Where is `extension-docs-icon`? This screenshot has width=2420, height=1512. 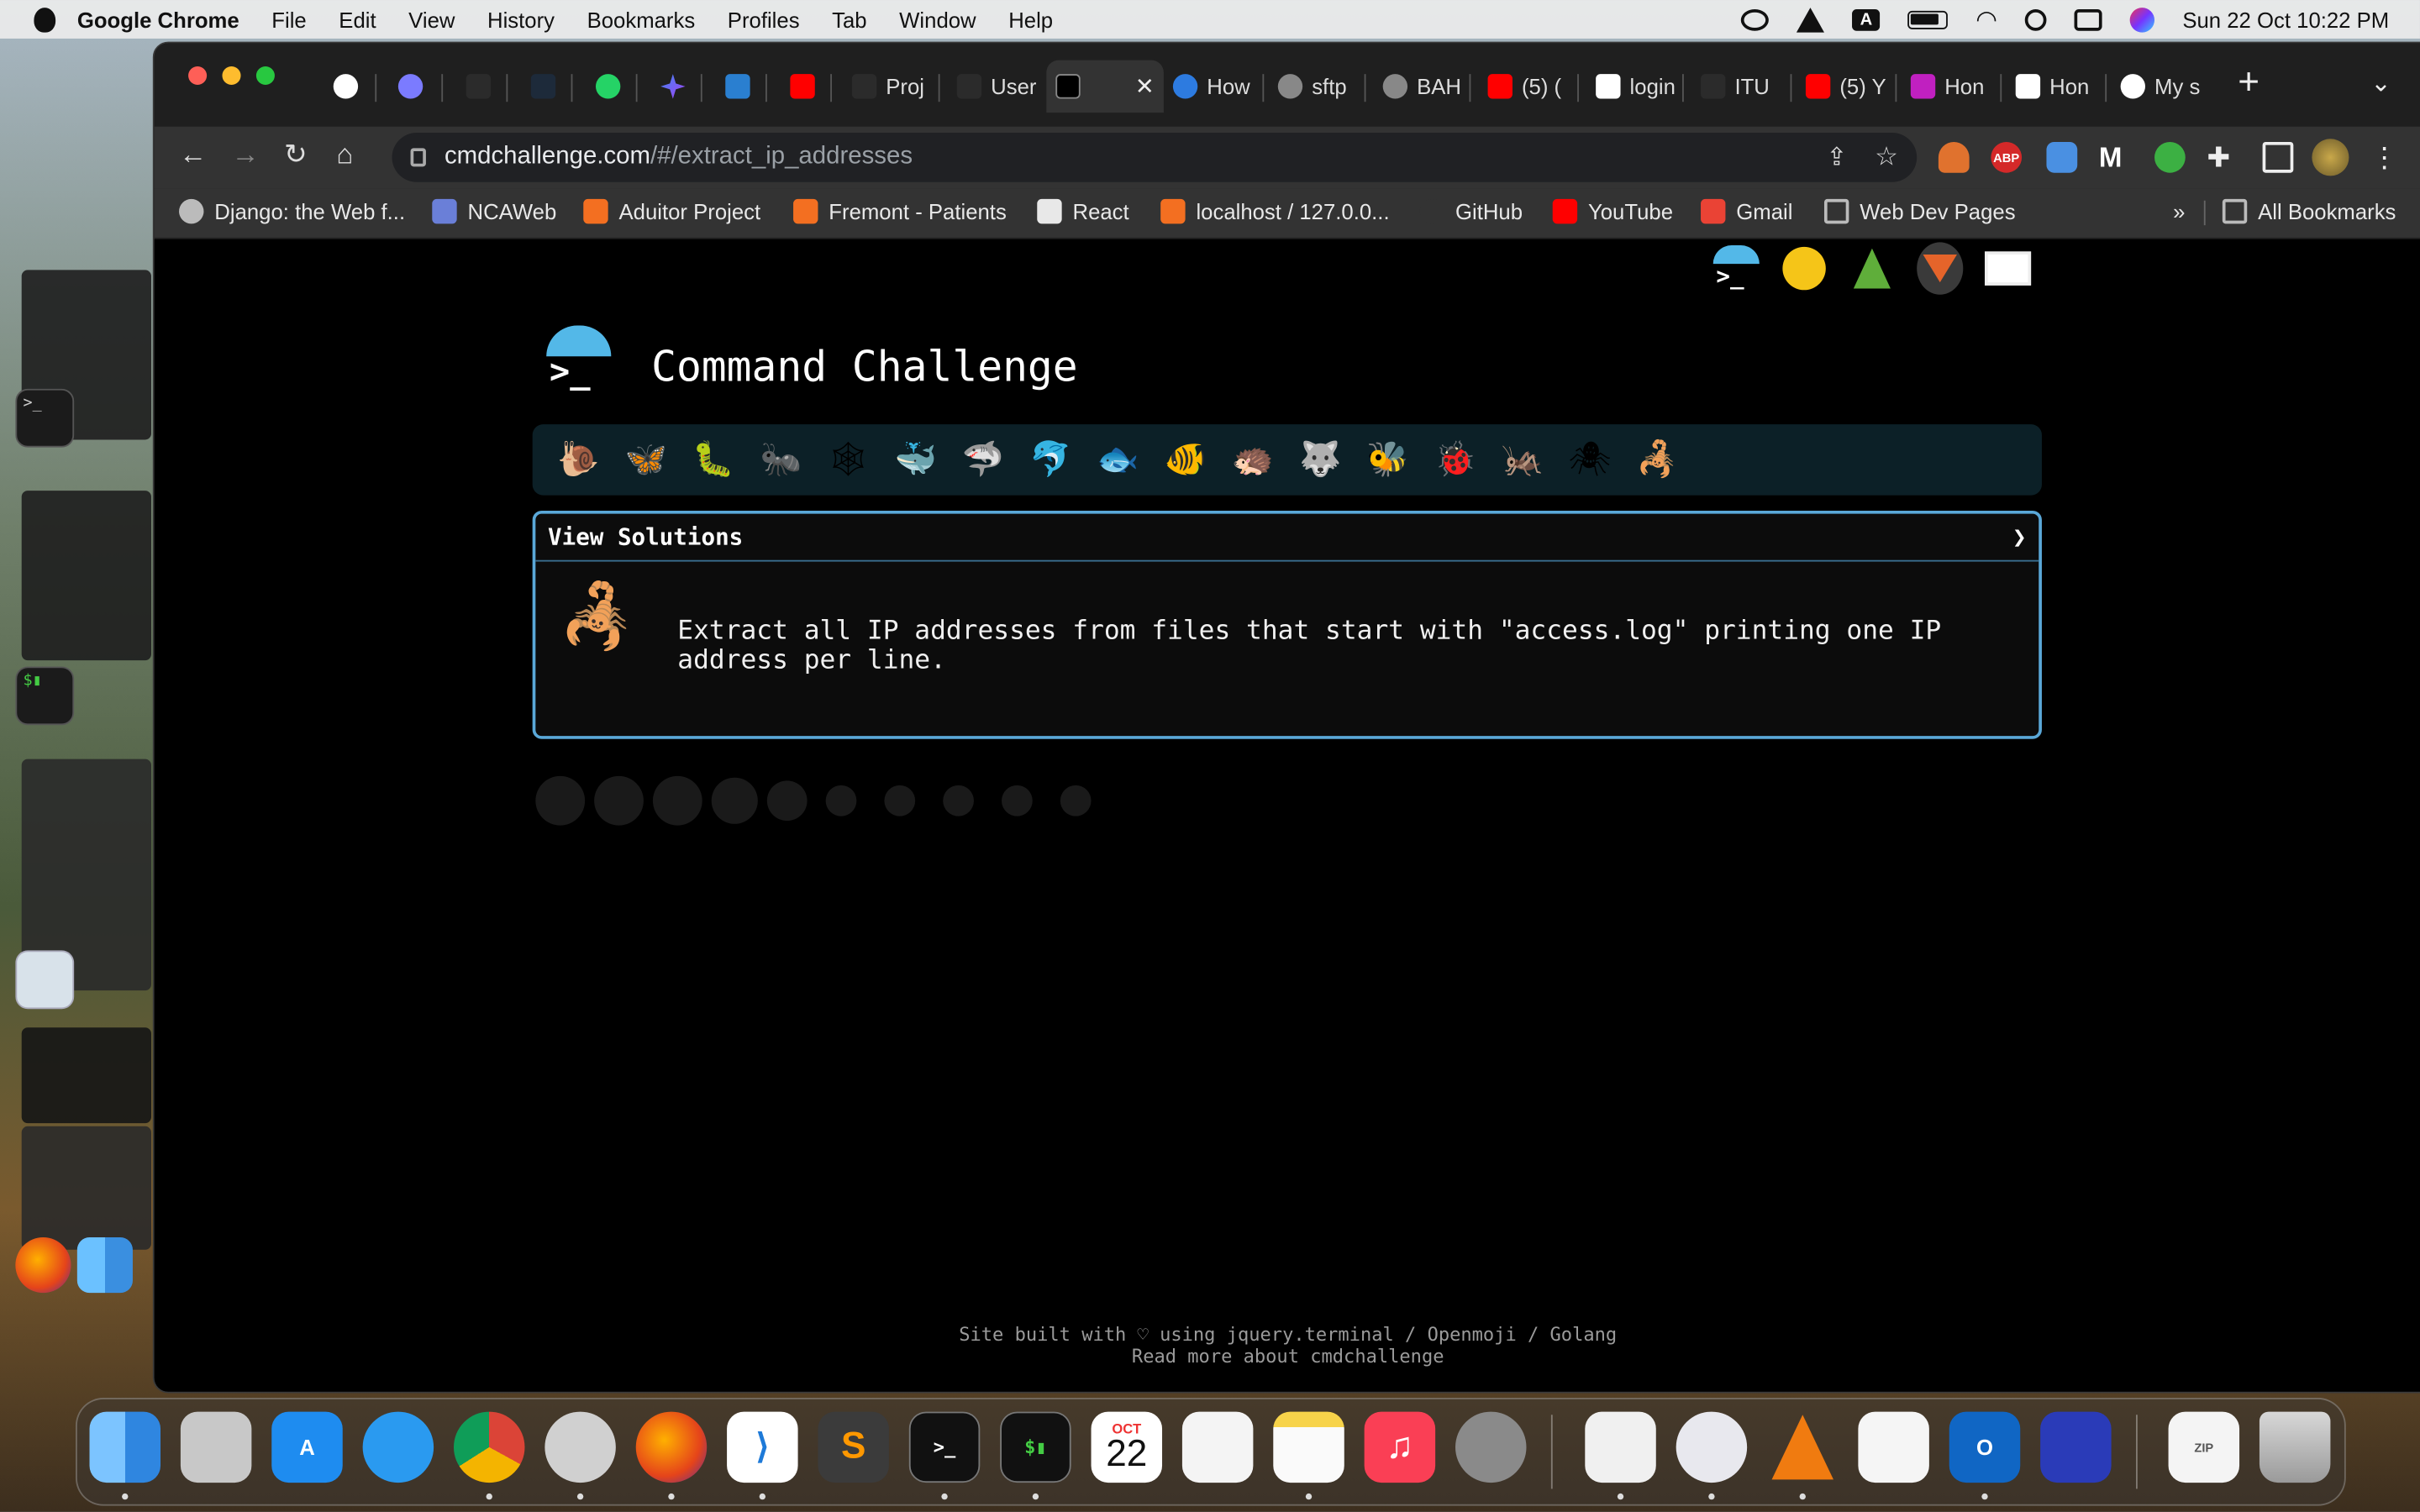 extension-docs-icon is located at coordinates (2062, 157).